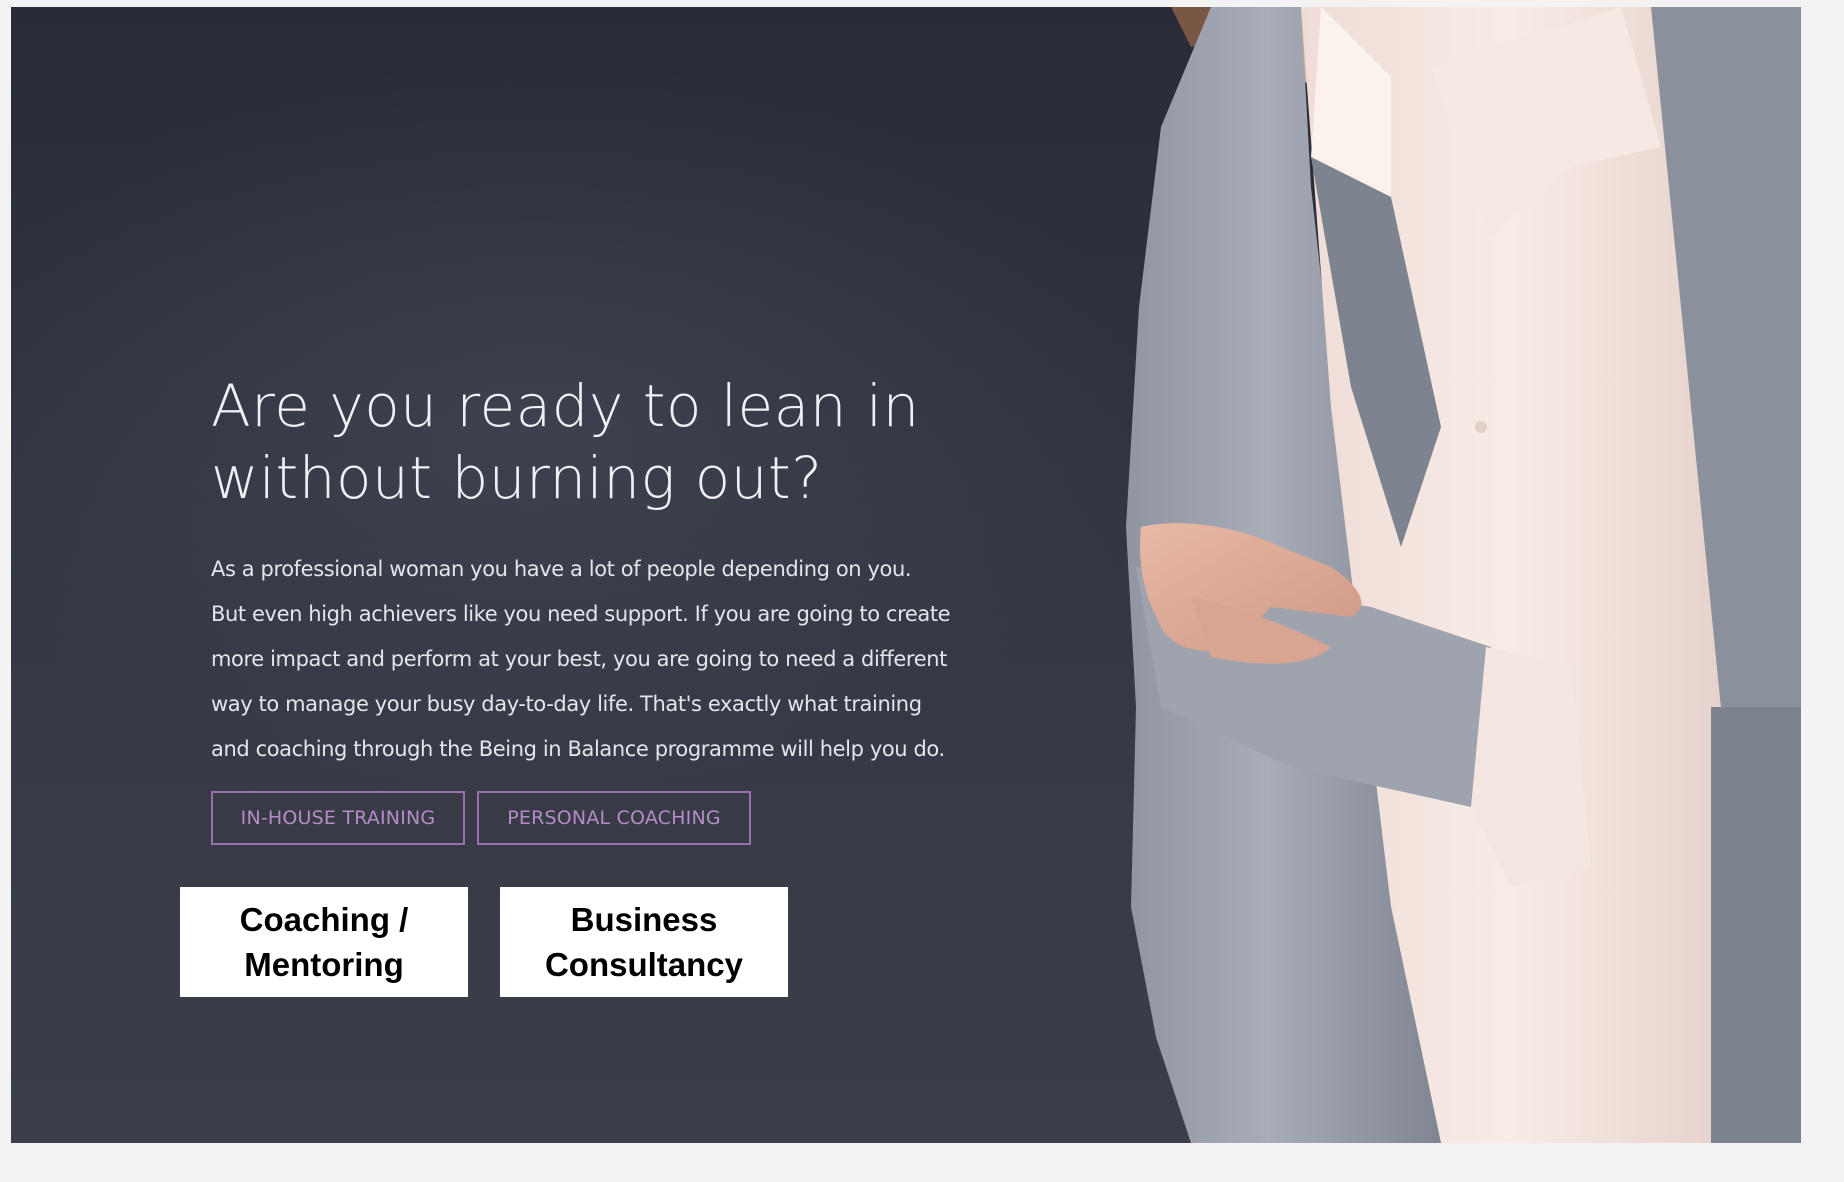  Describe the element at coordinates (338, 818) in the screenshot. I see `in-house-training-button: IN-HOUSE TRAINING` at that location.